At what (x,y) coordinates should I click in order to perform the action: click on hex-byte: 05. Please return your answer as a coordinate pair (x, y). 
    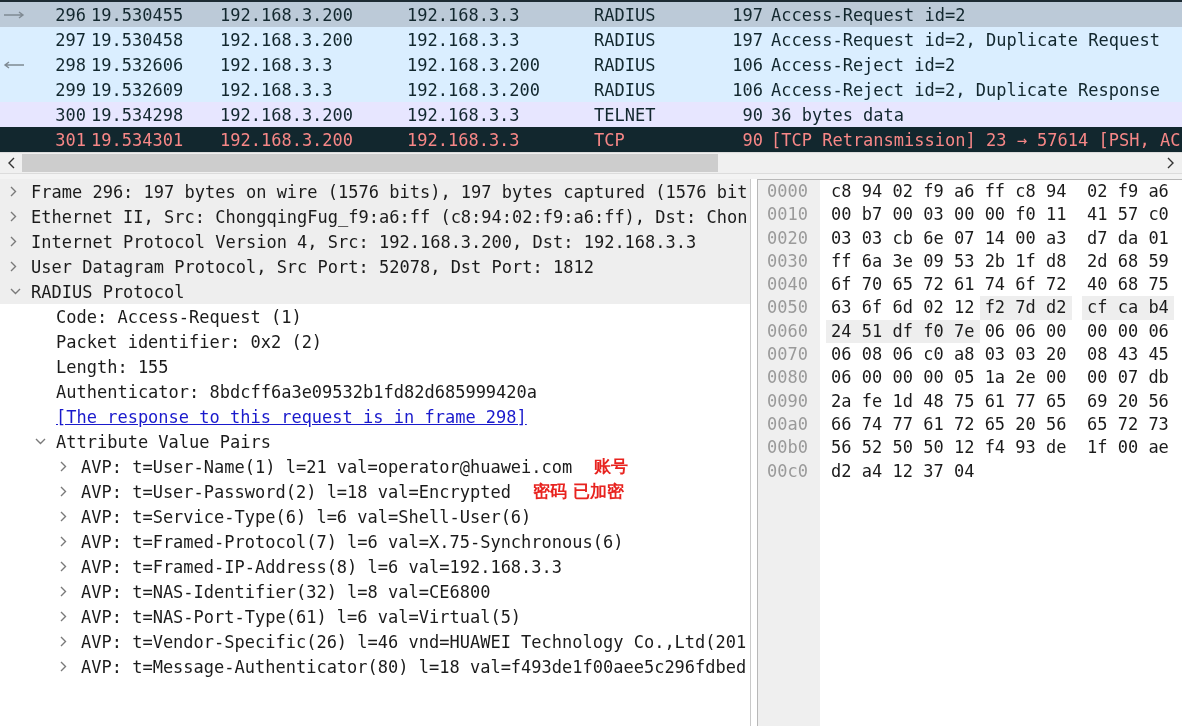
    Looking at the image, I should click on (964, 378).